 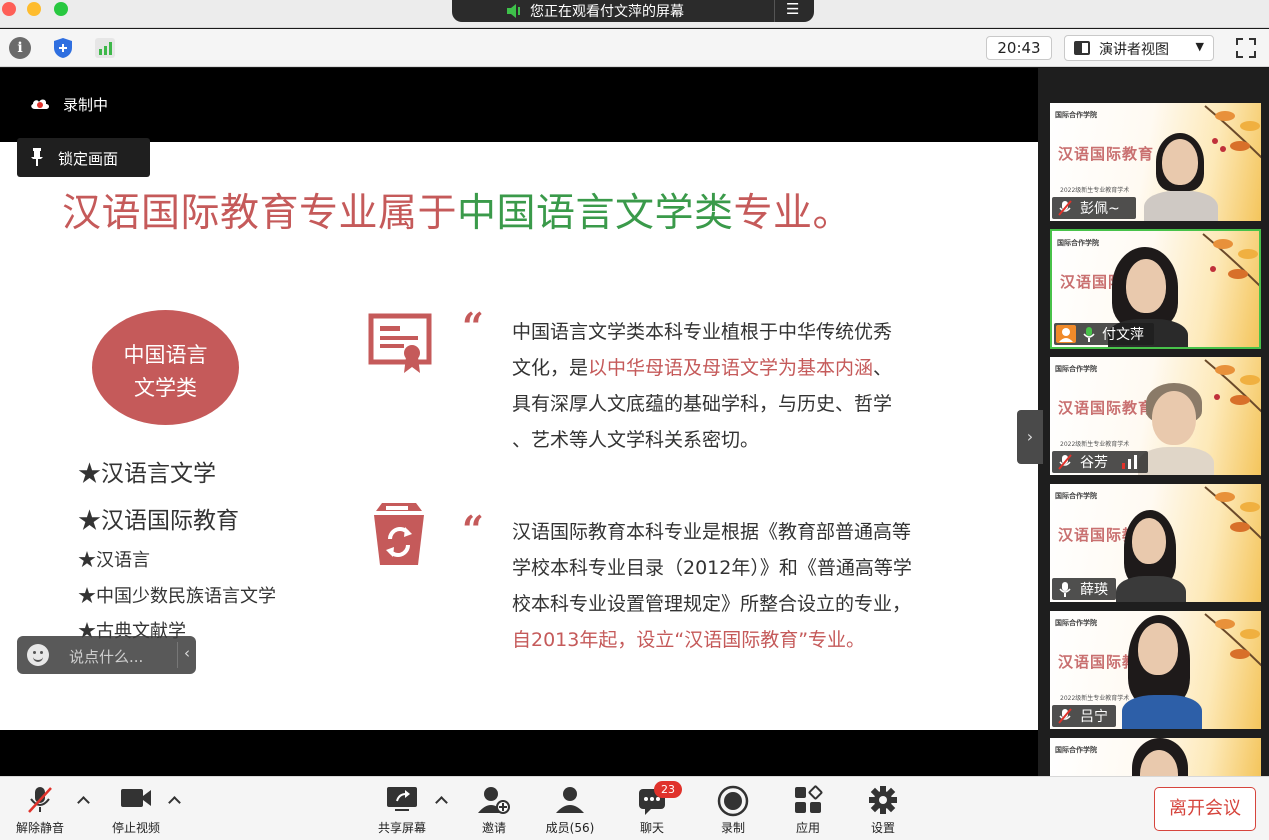 What do you see at coordinates (633, 11) in the screenshot?
I see `screen-share-banner: 您正在观看付文萍的屏幕 ☰` at bounding box center [633, 11].